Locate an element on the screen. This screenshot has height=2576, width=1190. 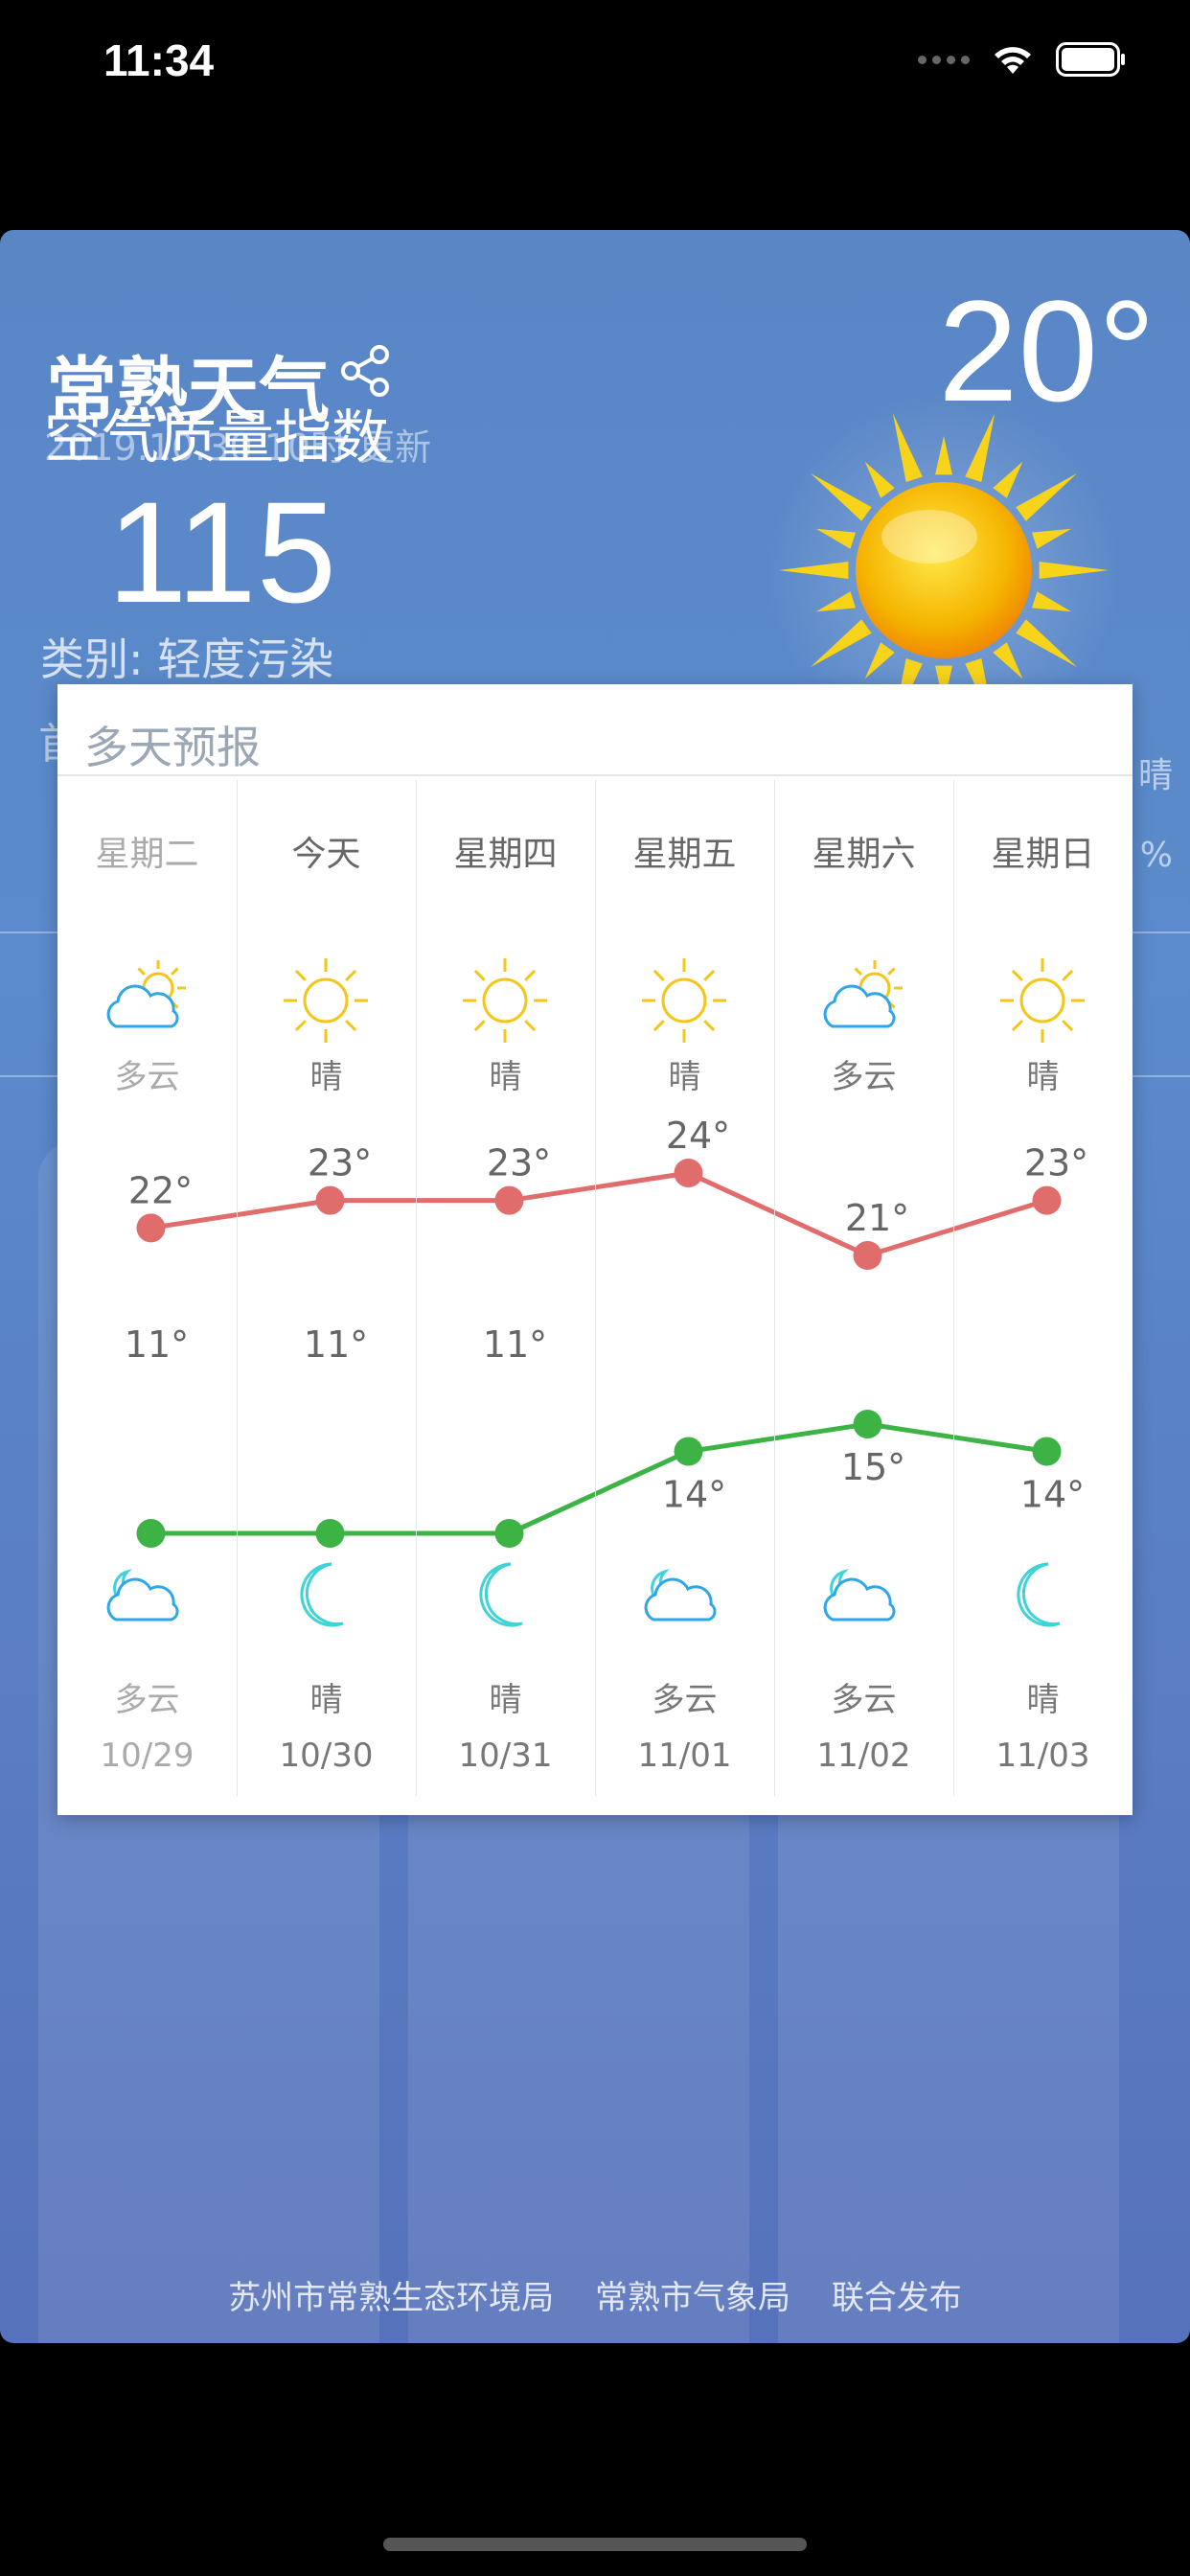
status-indicators is located at coordinates (1022, 59).